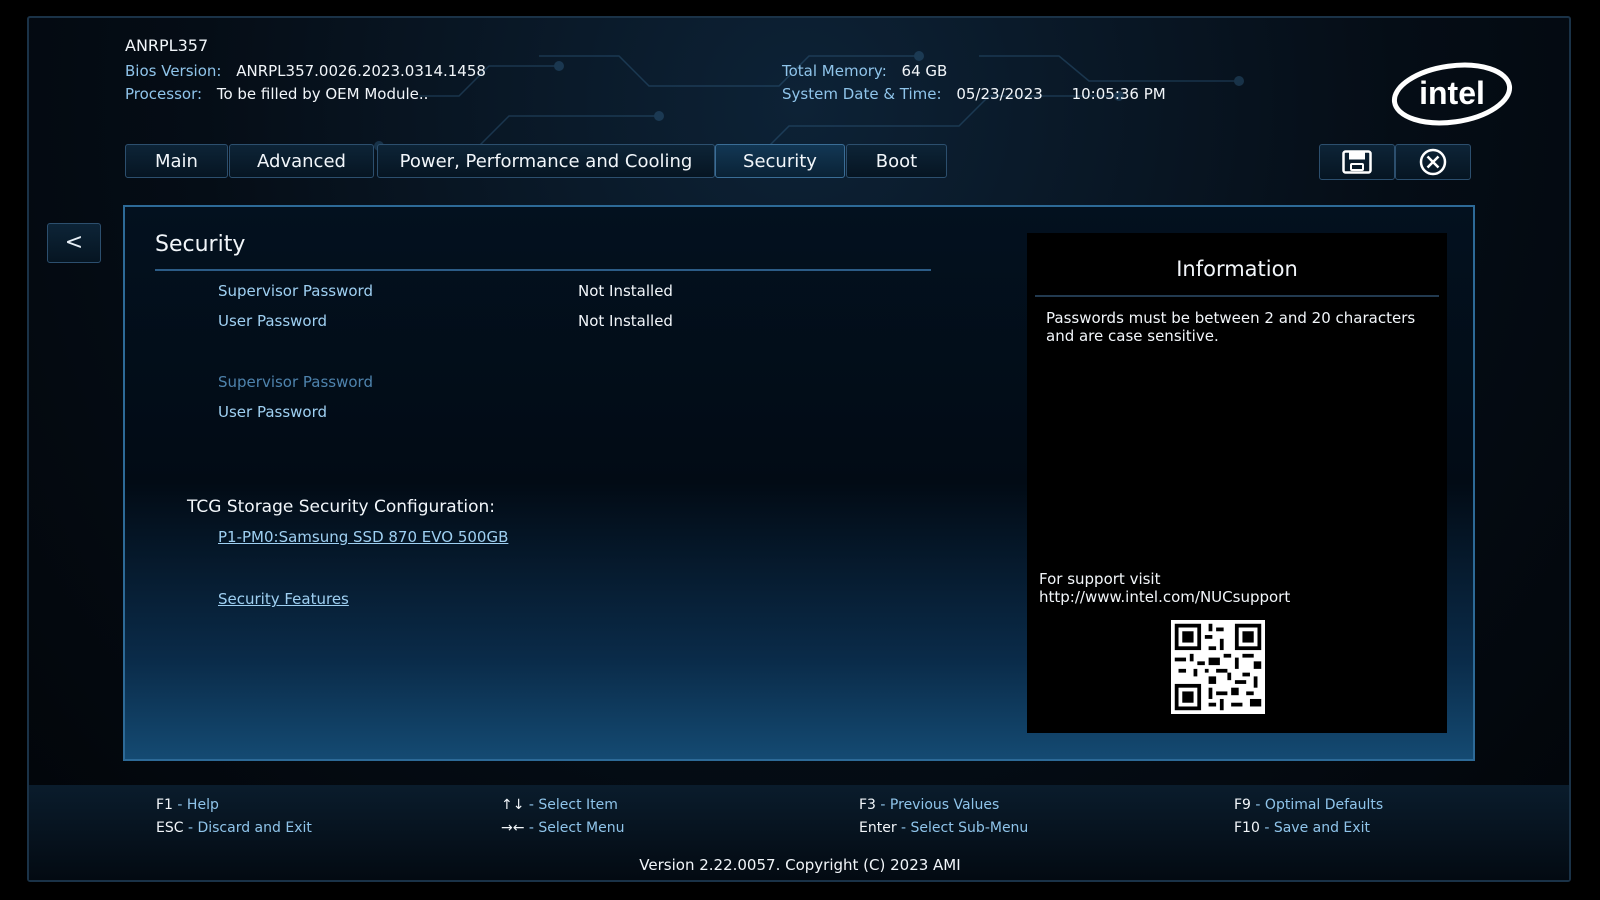 The height and width of the screenshot is (900, 1600). What do you see at coordinates (1242, 805) in the screenshot?
I see `hint-key: F9` at bounding box center [1242, 805].